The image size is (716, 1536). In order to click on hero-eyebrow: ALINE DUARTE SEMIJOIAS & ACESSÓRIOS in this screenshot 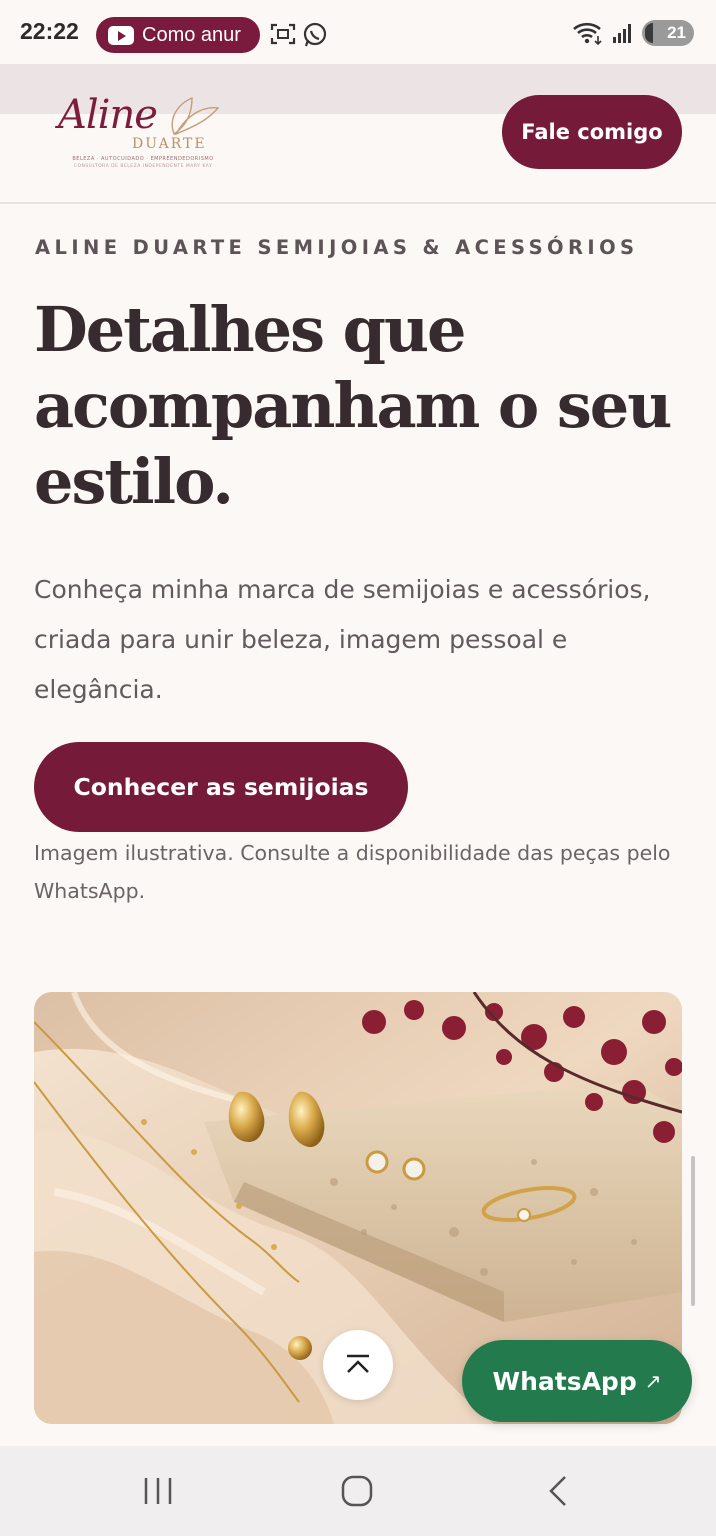, I will do `click(337, 247)`.